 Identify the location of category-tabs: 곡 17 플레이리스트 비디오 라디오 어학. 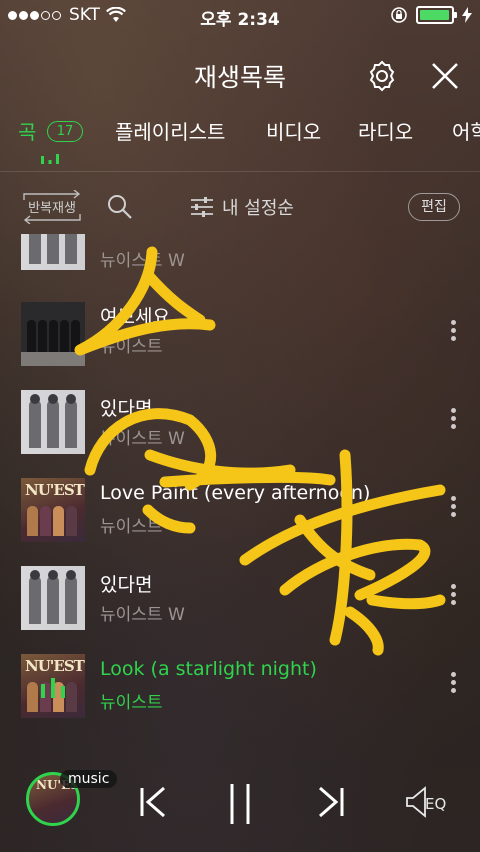
(240, 146).